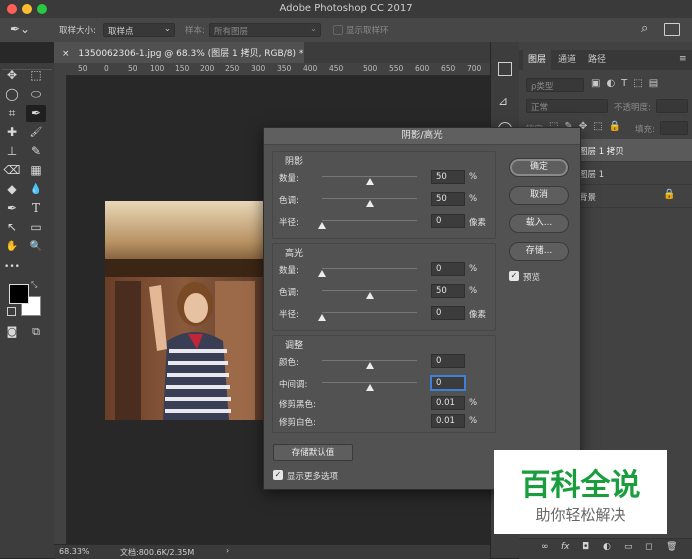 The image size is (692, 559). Describe the element at coordinates (265, 30) in the screenshot. I see `sample-layers-select: 所有图层 ⌄` at that location.